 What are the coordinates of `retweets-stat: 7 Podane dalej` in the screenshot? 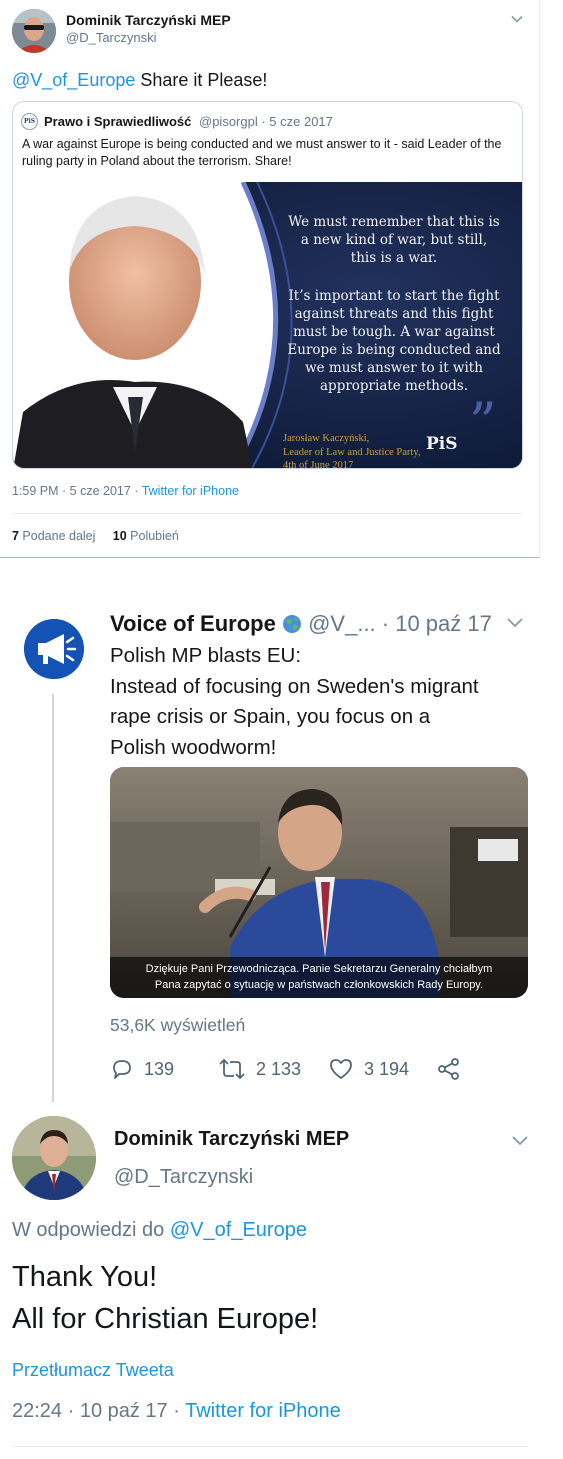 It's located at (53, 536).